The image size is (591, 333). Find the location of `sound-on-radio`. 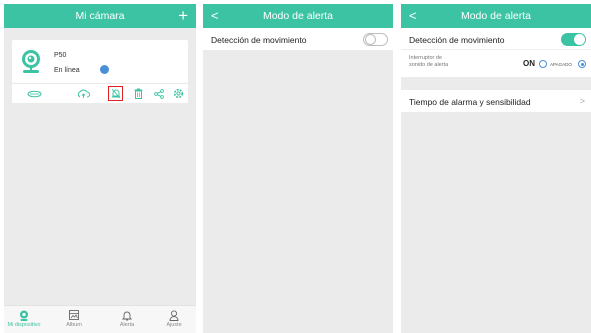

sound-on-radio is located at coordinates (543, 64).